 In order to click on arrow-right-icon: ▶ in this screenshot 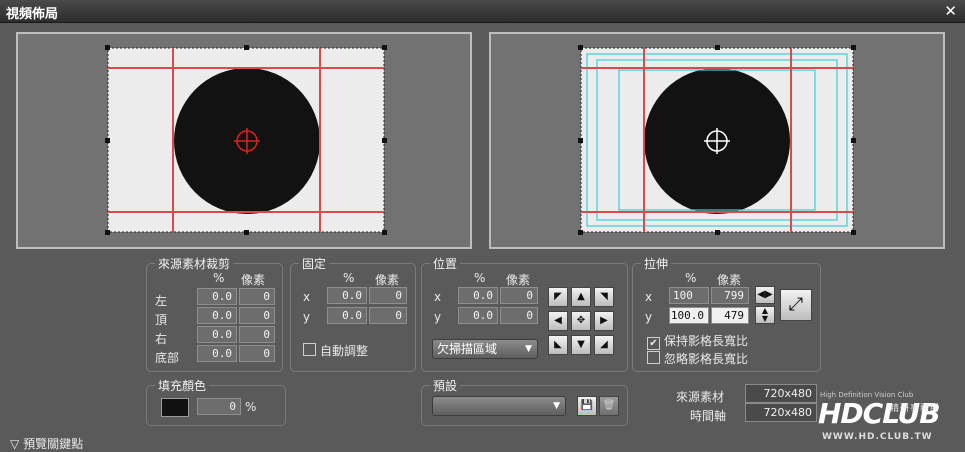, I will do `click(604, 321)`.